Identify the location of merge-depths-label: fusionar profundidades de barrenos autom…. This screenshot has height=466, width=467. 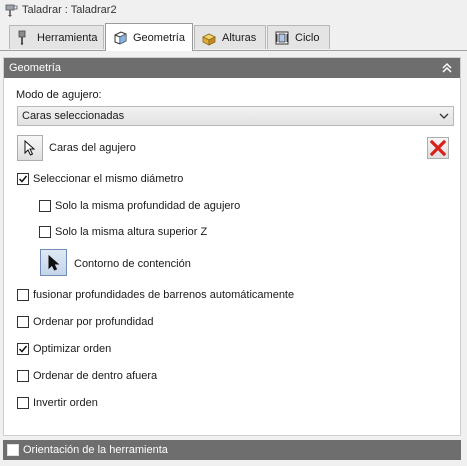
(164, 295).